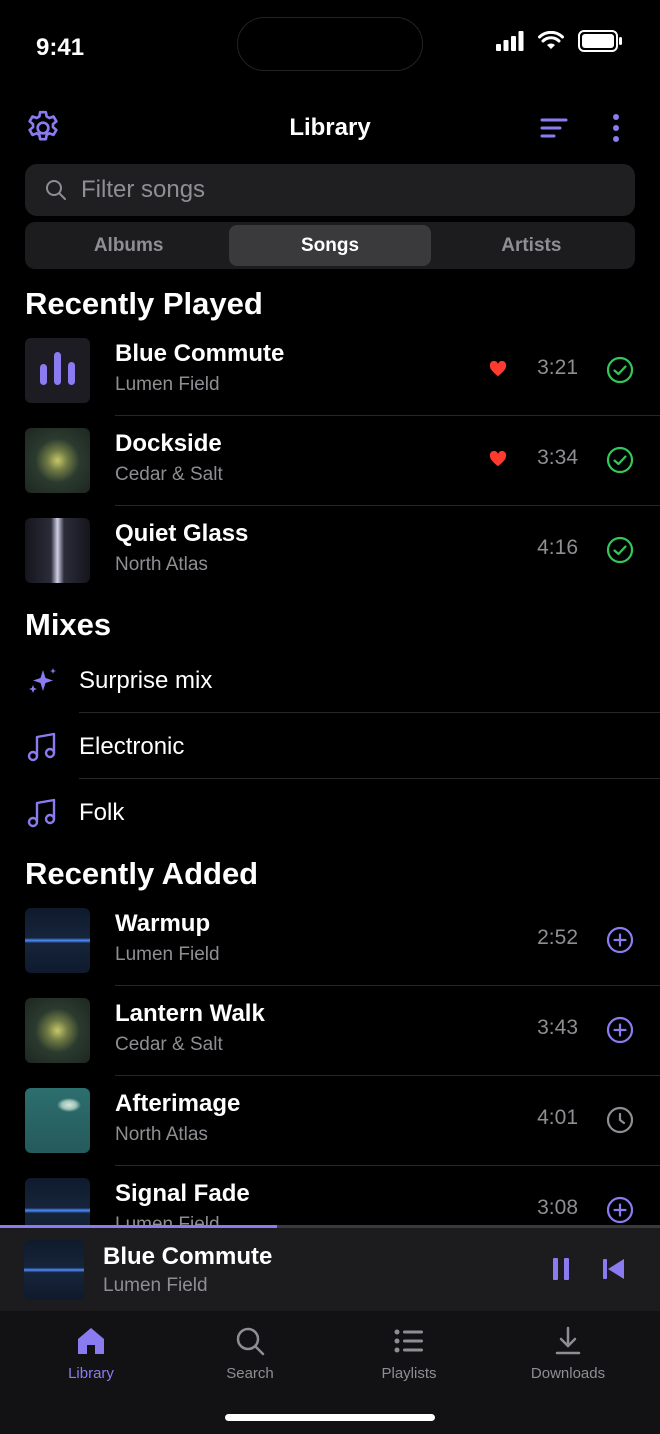 The image size is (660, 1434). What do you see at coordinates (54, 1270) in the screenshot?
I see `now-playing-art` at bounding box center [54, 1270].